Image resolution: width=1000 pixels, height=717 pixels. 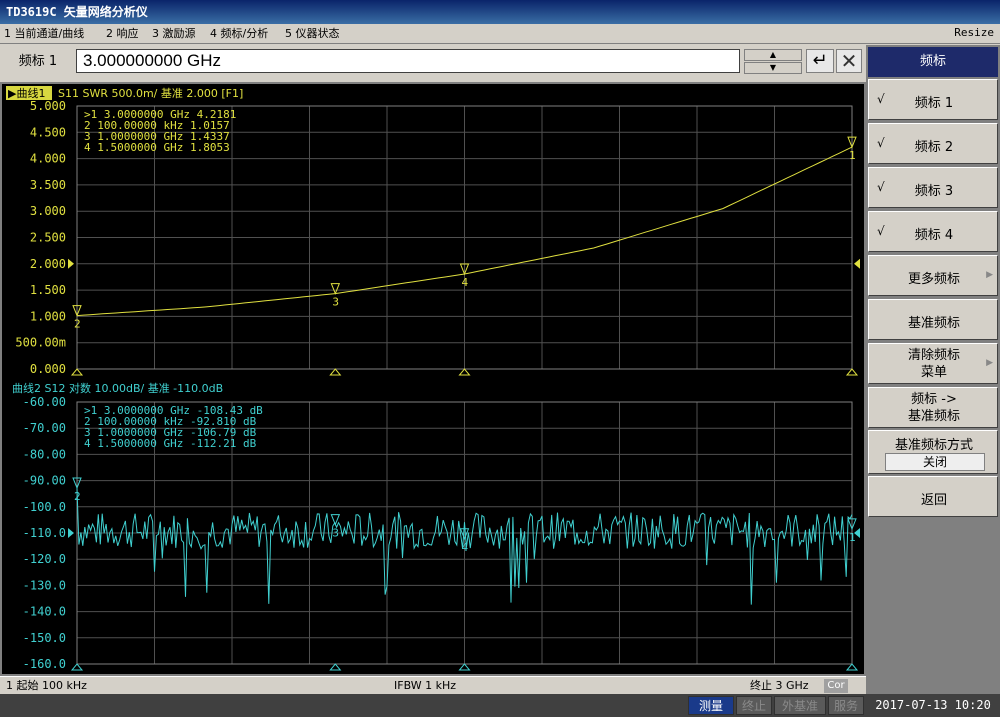 I want to click on status-bar: 1 起始 100 kHz IFBW 1 kHz 终止 3 GHz Cor, so click(x=433, y=685).